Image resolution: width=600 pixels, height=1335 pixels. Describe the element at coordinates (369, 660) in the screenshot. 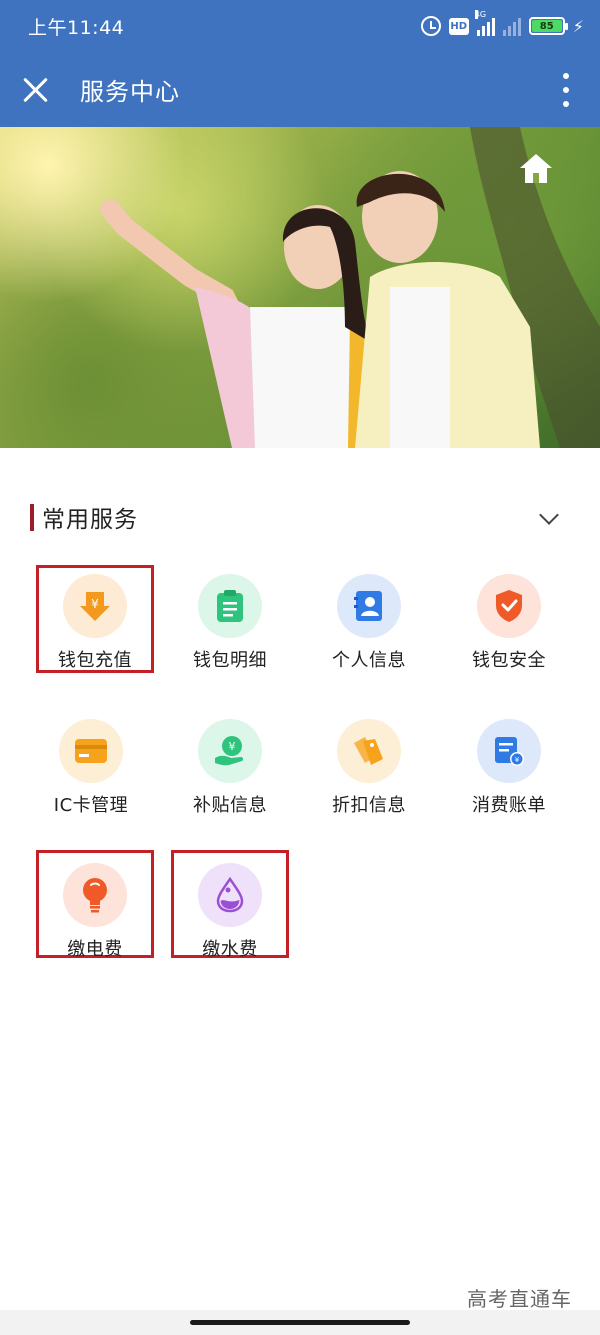

I see `service-label: 个人信息` at that location.